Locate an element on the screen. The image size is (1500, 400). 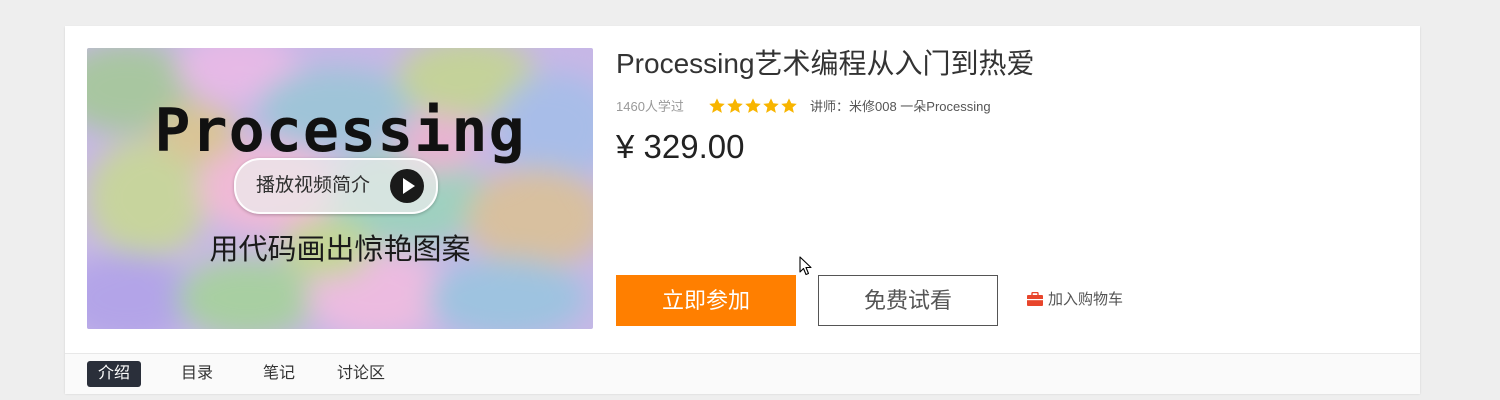
cover-subtitle-text: 用代码画出惊艳图案 is located at coordinates (340, 250).